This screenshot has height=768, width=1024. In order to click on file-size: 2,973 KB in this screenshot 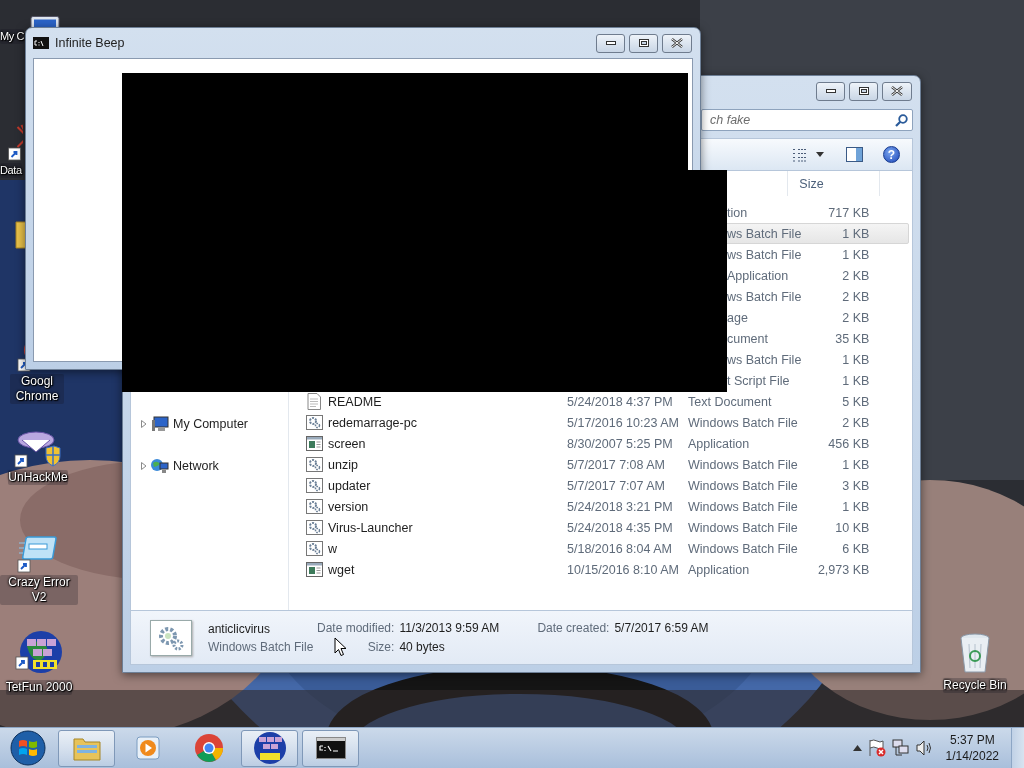, I will do `click(843, 569)`.